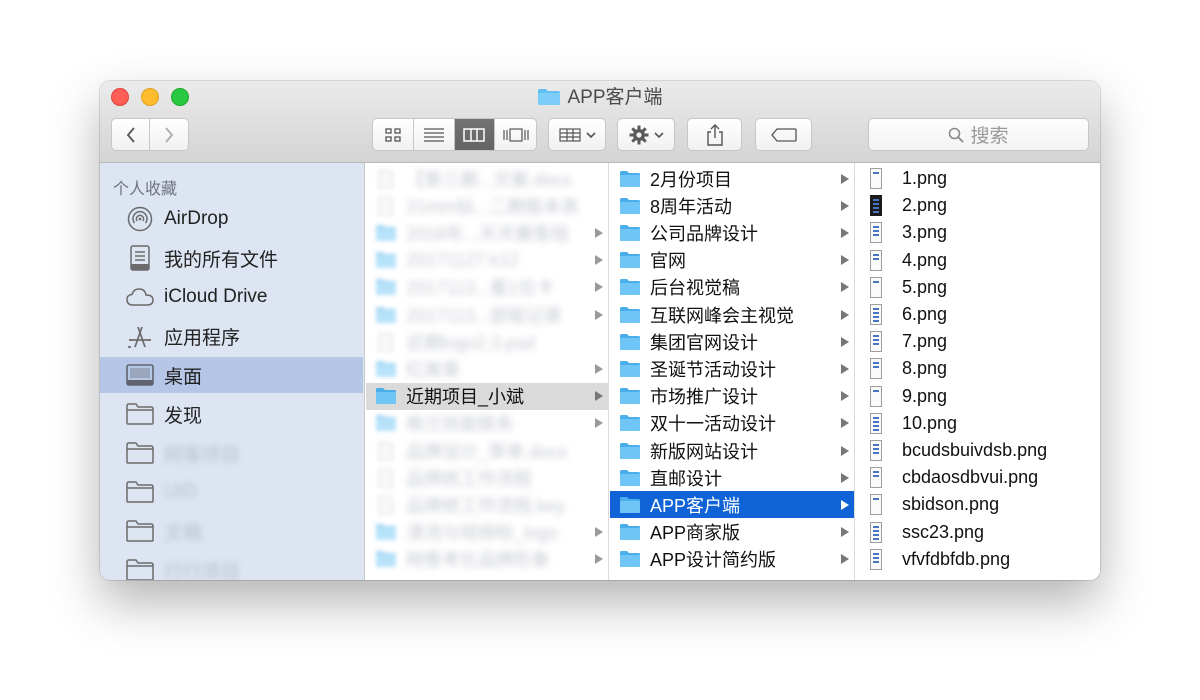 This screenshot has height=700, width=1200. Describe the element at coordinates (732, 559) in the screenshot. I see `folder-row: APP设计简约版` at that location.